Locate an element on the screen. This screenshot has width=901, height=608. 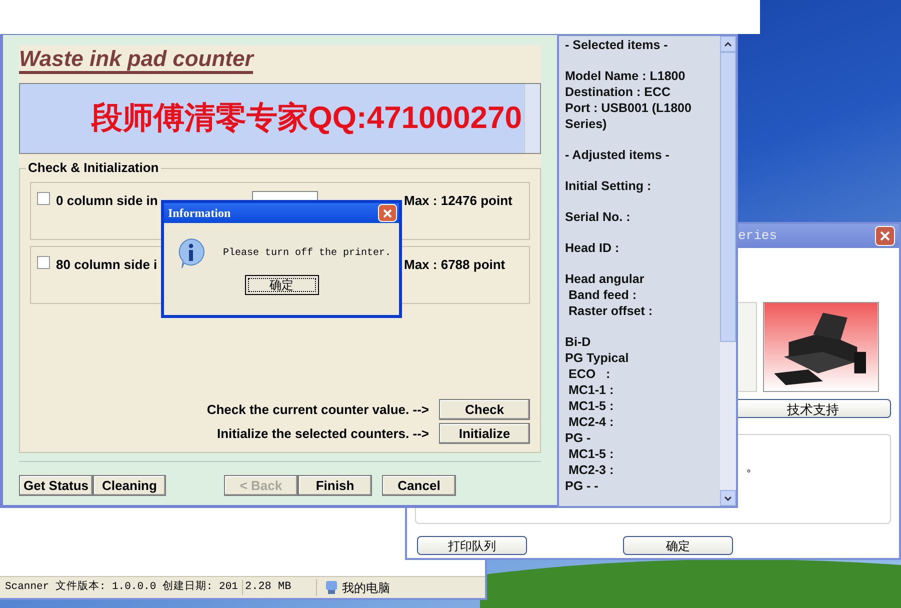
info-line: MC2-3 : is located at coordinates (591, 470).